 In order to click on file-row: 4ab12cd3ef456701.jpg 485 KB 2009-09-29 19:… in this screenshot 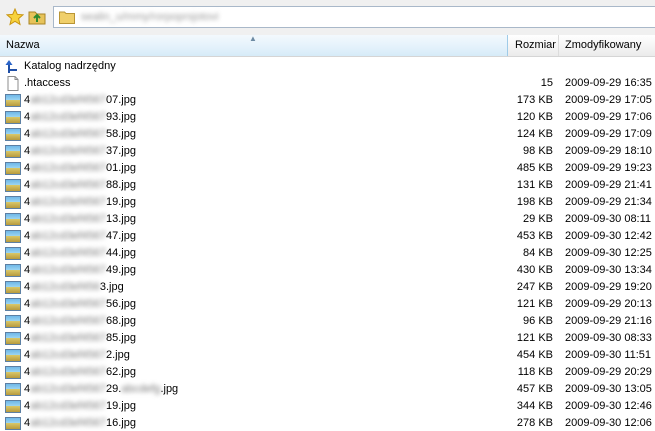, I will do `click(327, 168)`.